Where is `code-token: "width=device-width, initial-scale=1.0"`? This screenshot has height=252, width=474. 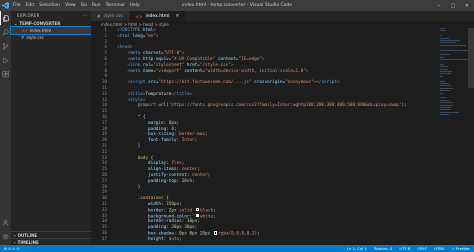
code-token: "width=device-width, initial-scale=1.0" is located at coordinates (255, 71).